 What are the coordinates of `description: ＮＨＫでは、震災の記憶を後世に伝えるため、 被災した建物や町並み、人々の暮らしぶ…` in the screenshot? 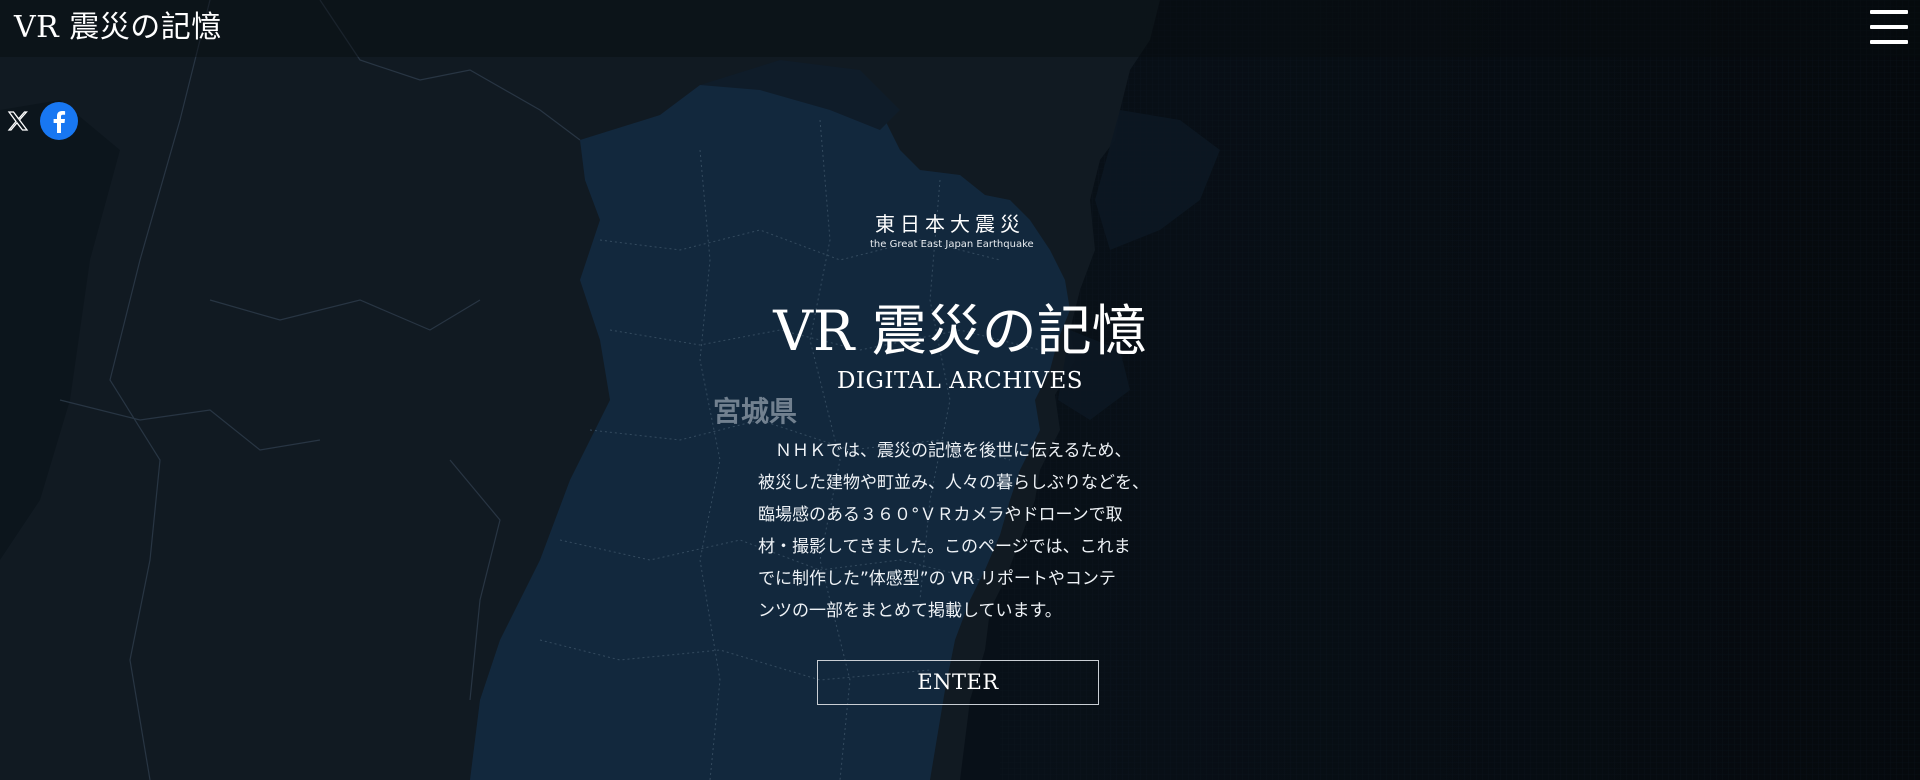 It's located at (968, 531).